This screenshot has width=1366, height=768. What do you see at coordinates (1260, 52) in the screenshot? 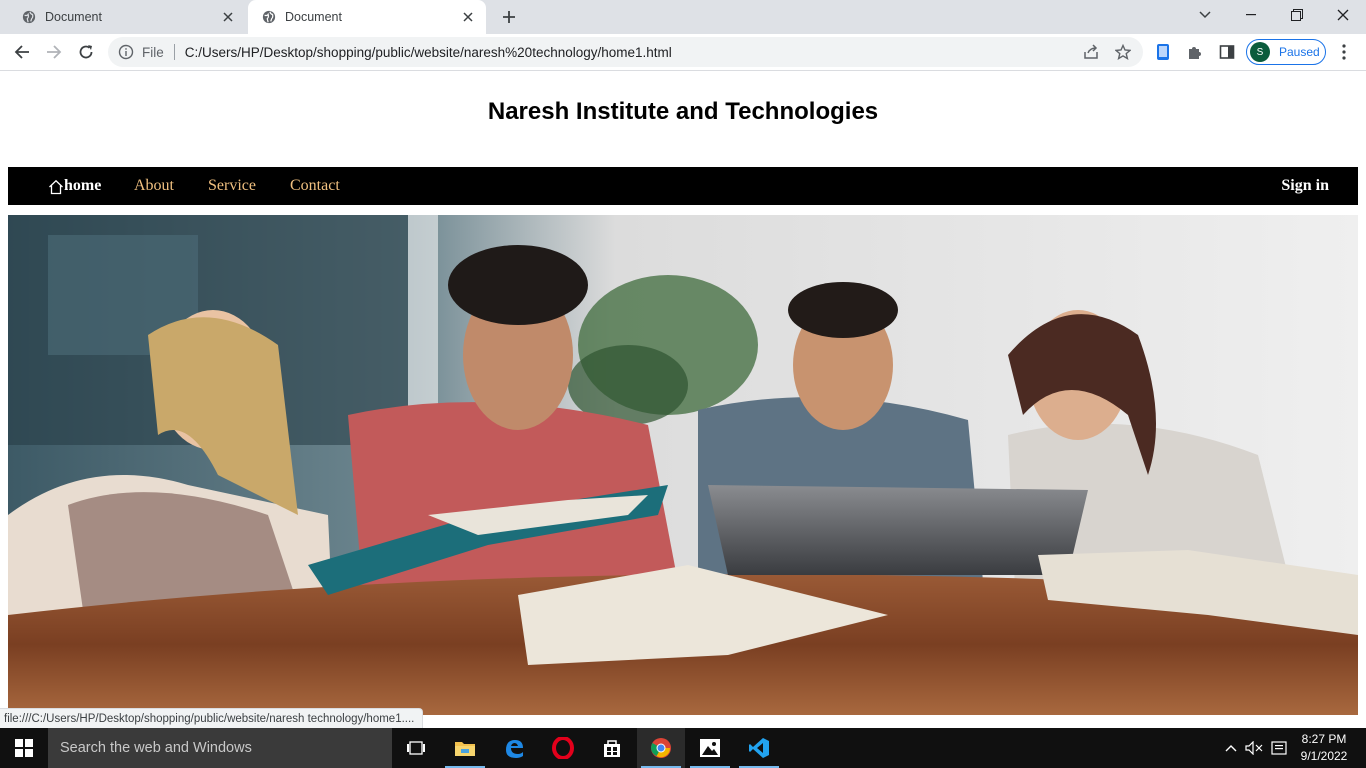
I see `avatar: S` at bounding box center [1260, 52].